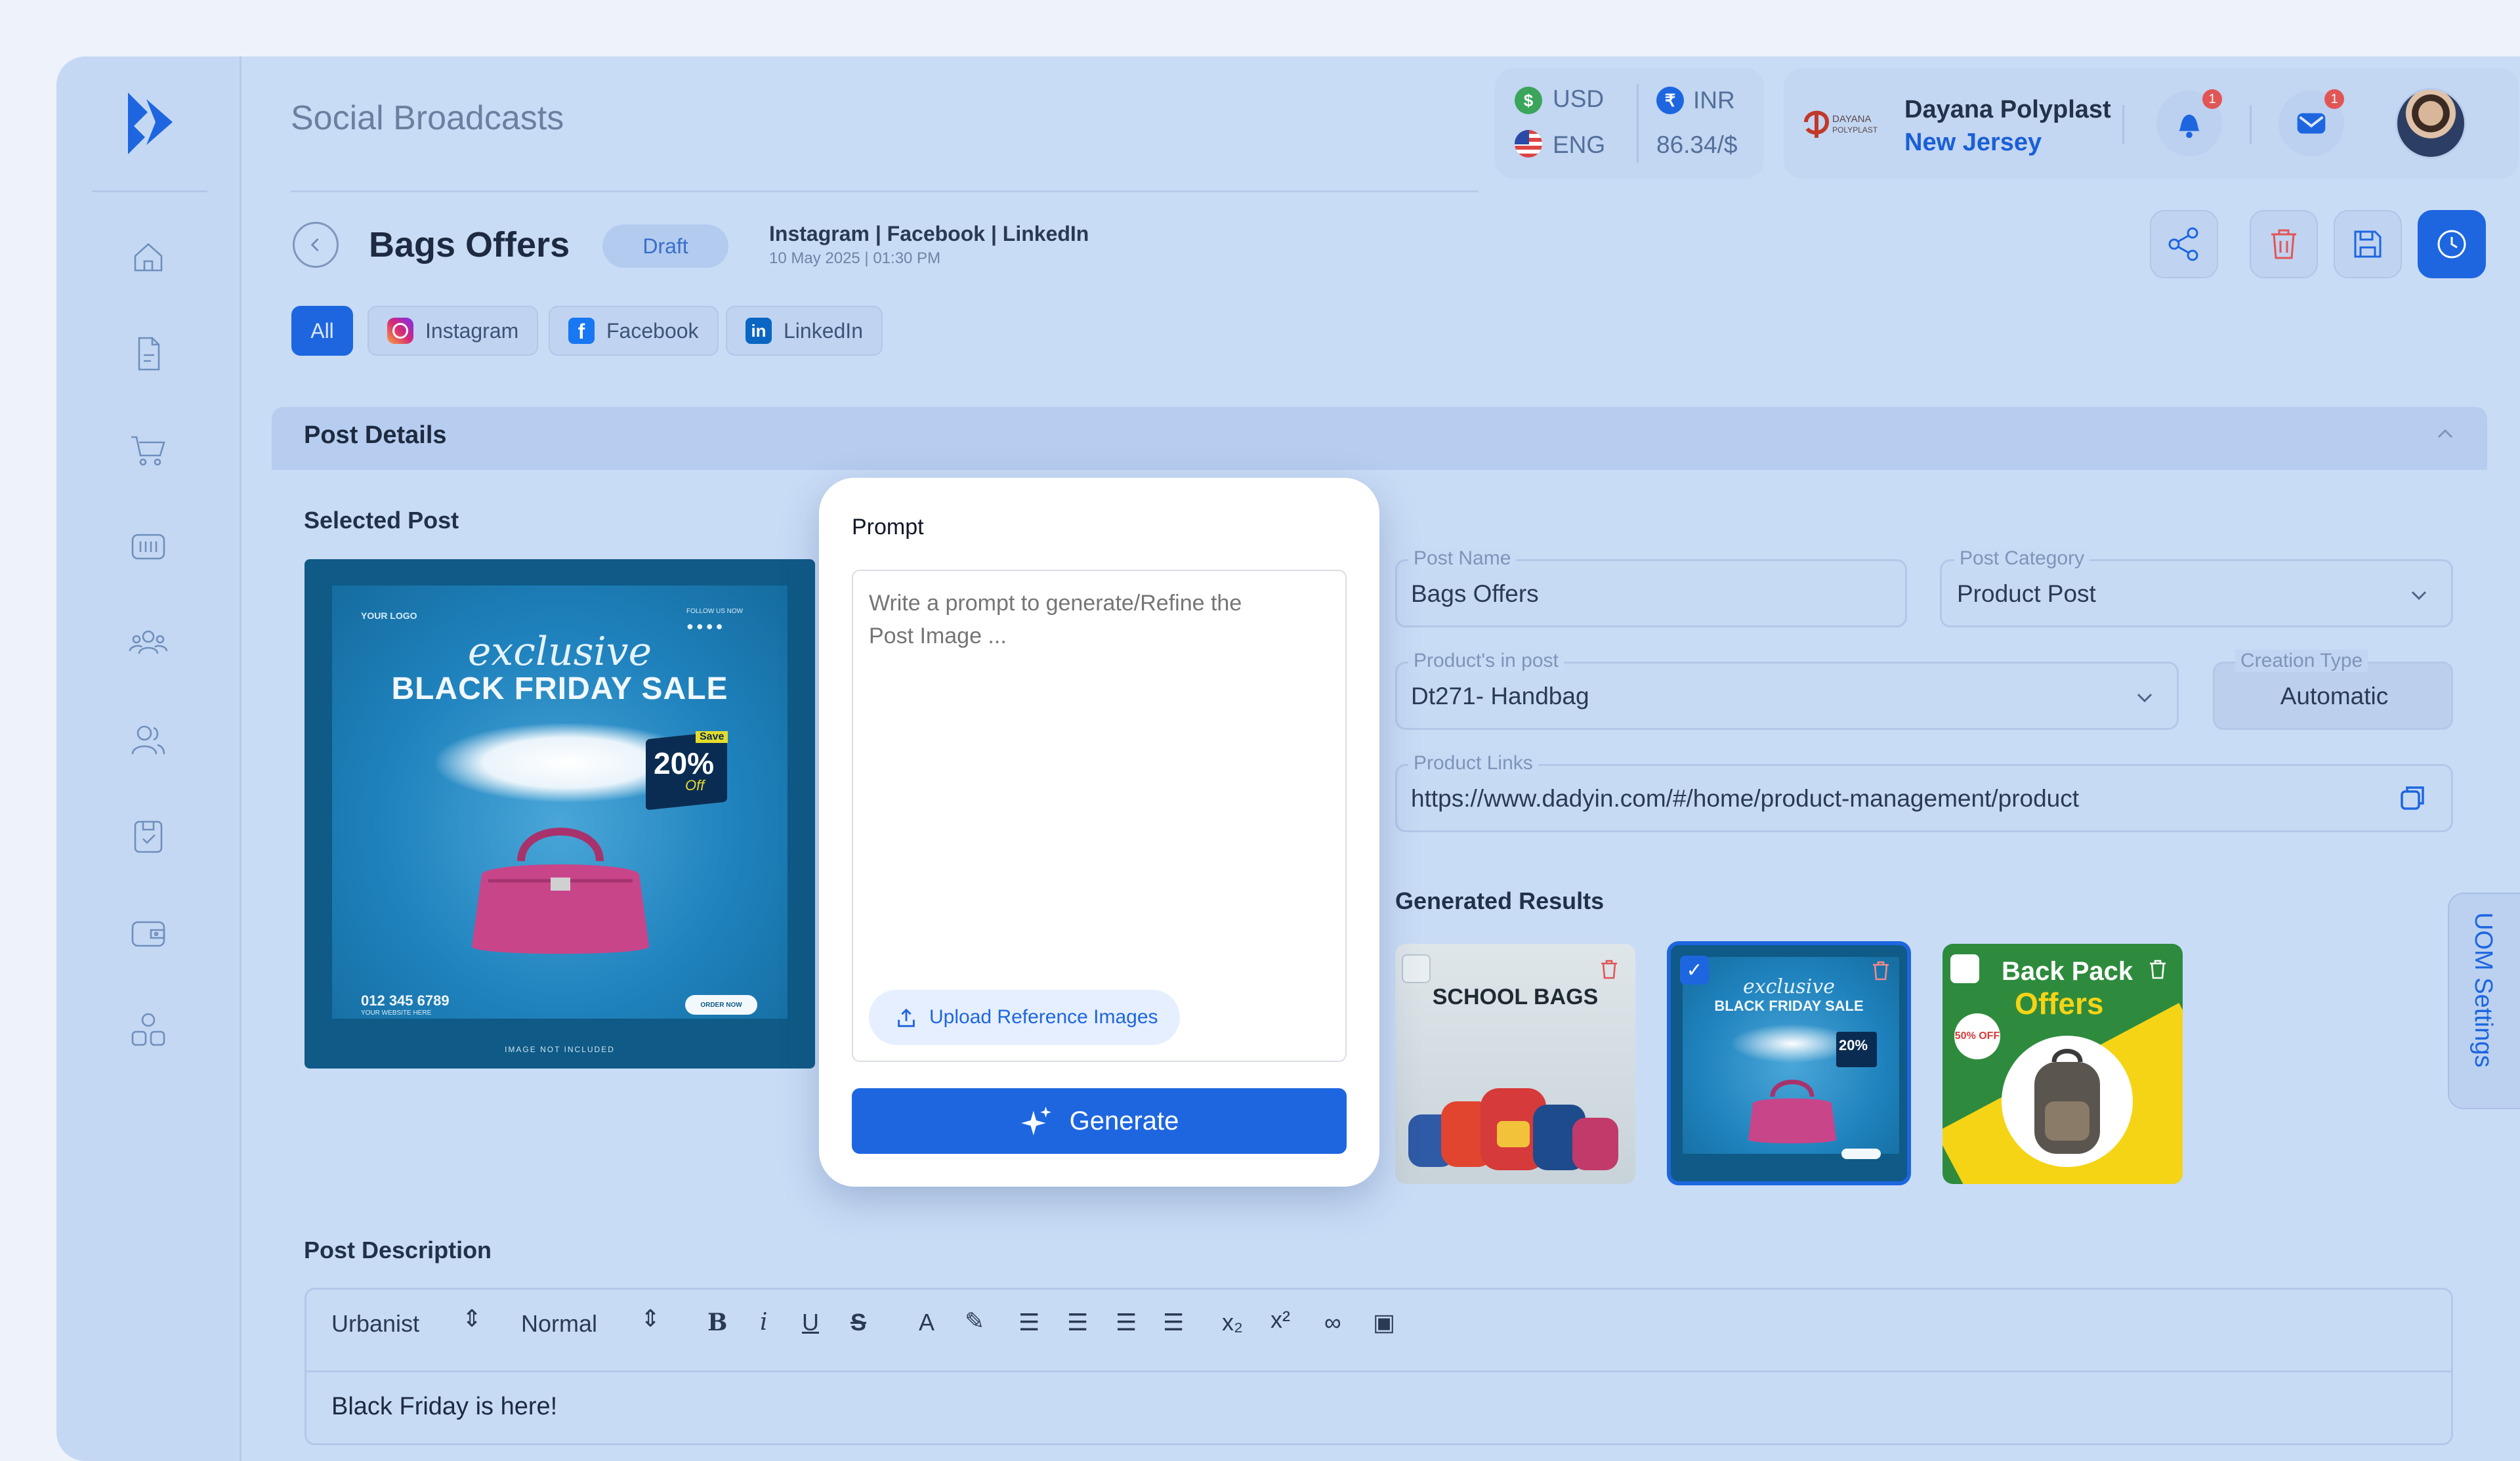  I want to click on dollar-coin-icon: $, so click(1528, 100).